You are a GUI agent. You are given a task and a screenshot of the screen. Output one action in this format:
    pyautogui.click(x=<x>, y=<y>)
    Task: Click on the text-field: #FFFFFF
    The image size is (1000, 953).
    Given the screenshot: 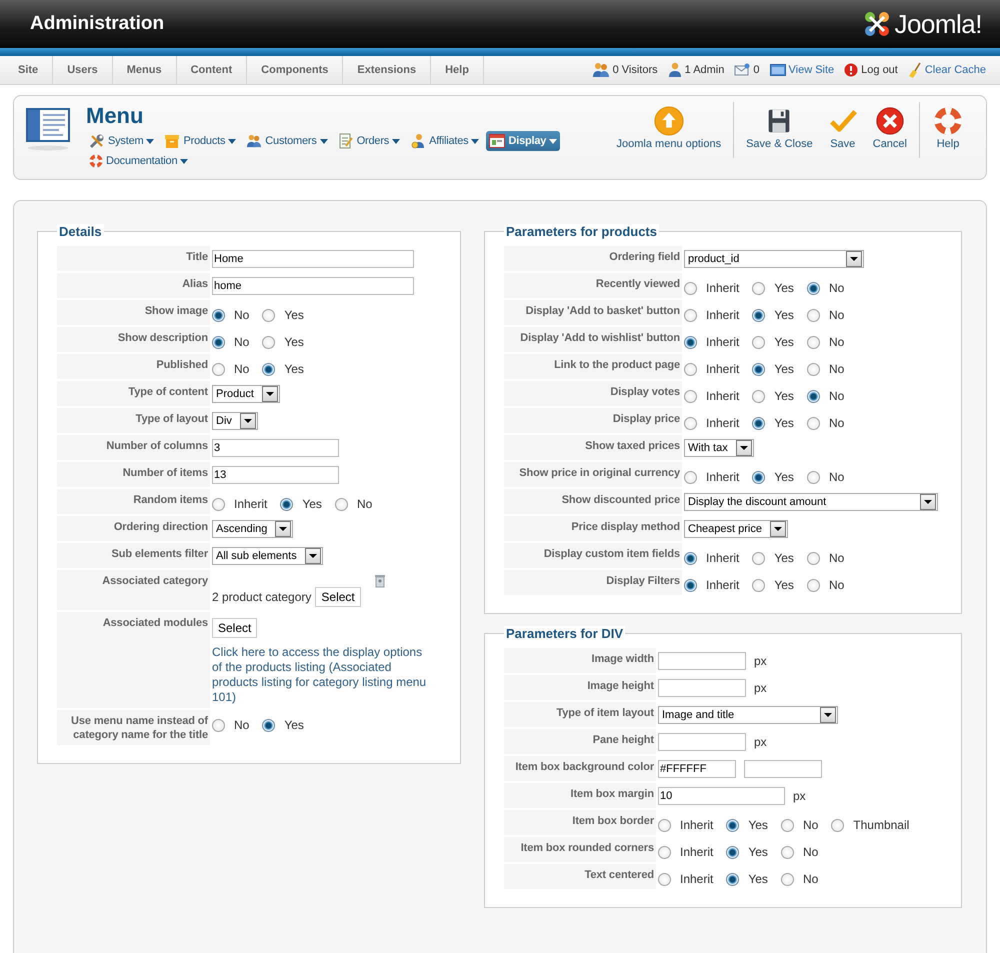 What is the action you would take?
    pyautogui.click(x=697, y=769)
    